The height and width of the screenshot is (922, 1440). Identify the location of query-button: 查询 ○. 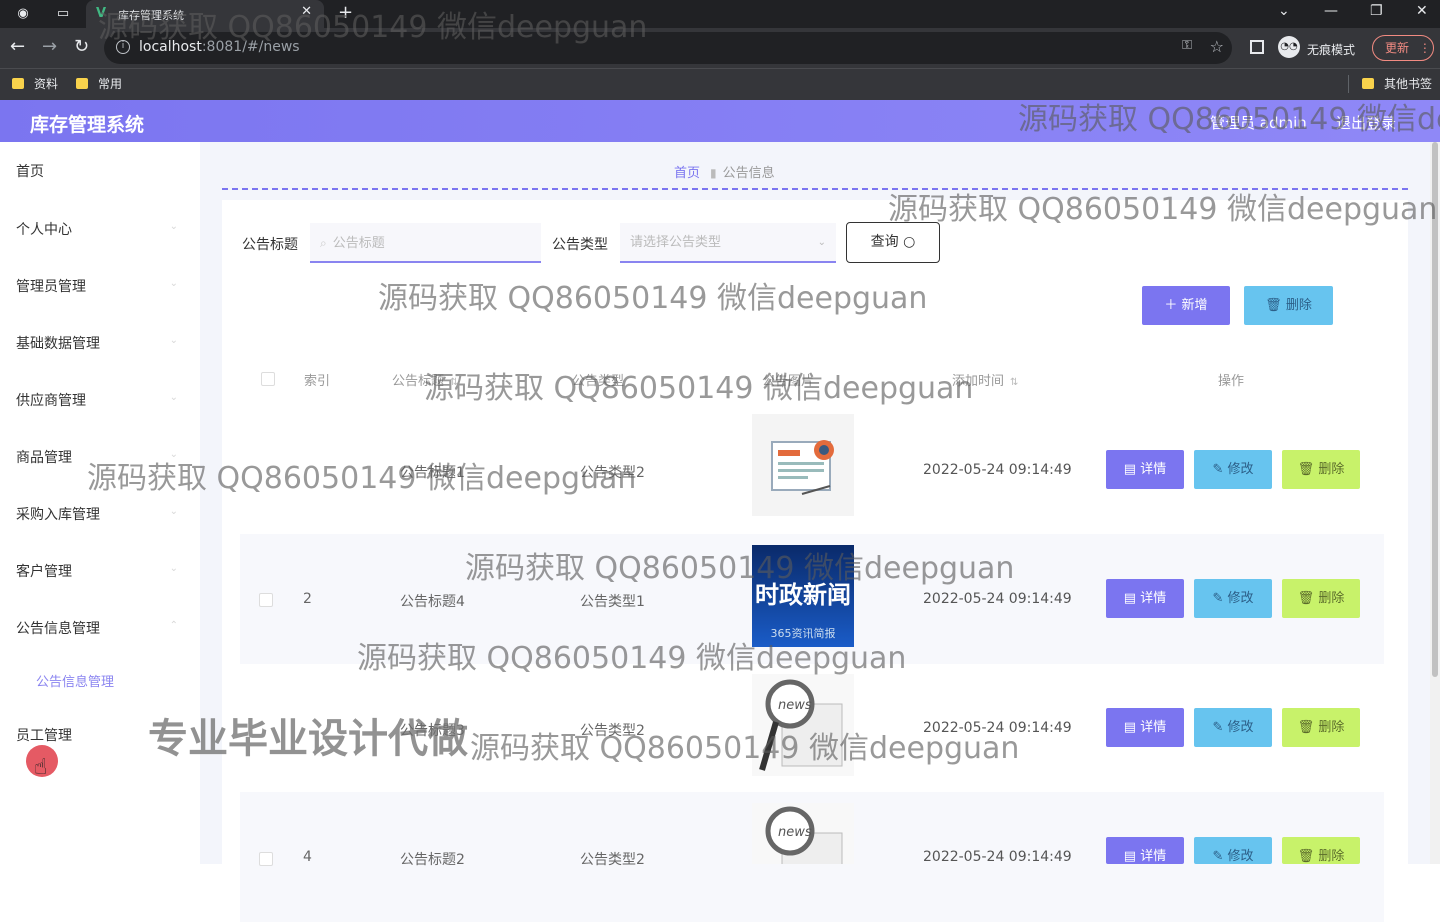
(893, 242).